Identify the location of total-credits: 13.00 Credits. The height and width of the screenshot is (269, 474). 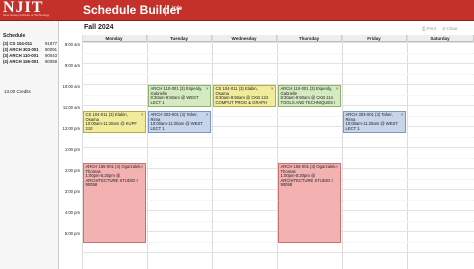
(17, 91).